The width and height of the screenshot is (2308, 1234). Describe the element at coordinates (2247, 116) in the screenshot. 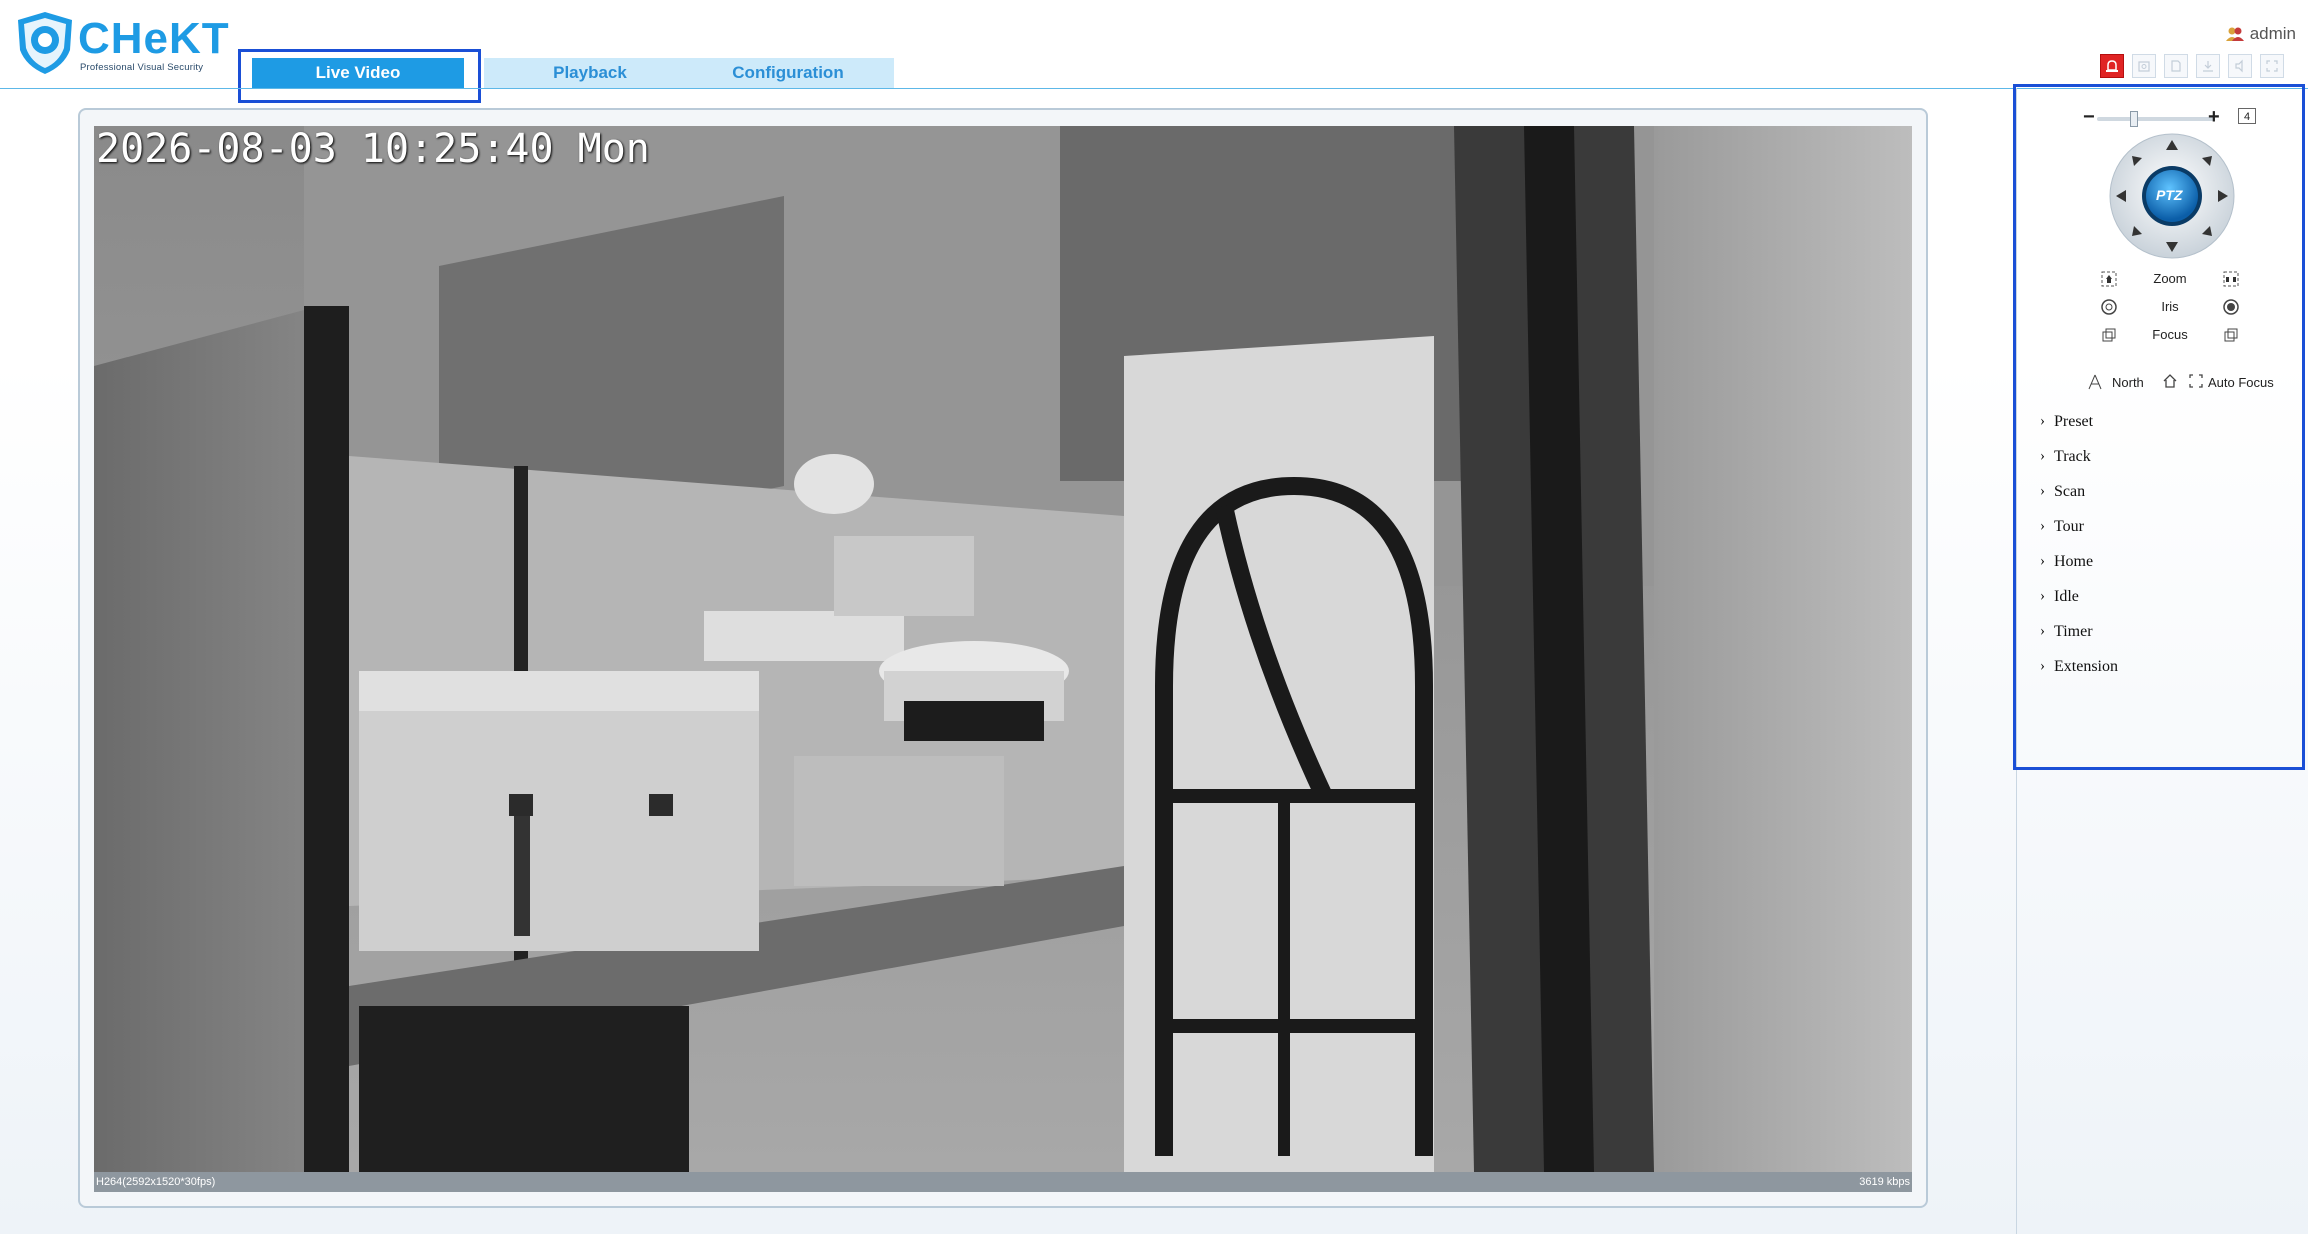

I see `zoom-value-box: 4` at that location.